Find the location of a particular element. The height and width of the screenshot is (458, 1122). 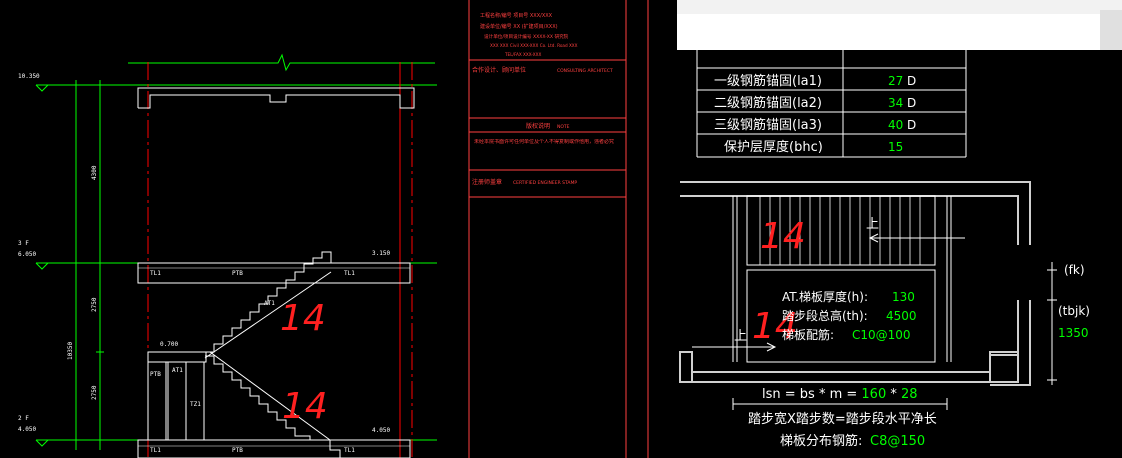

up-label-top: 上 is located at coordinates (872, 224).